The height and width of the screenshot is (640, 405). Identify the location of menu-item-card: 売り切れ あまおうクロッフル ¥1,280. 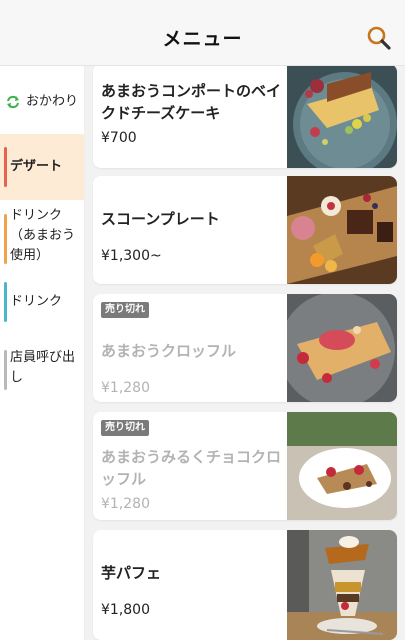
(245, 348).